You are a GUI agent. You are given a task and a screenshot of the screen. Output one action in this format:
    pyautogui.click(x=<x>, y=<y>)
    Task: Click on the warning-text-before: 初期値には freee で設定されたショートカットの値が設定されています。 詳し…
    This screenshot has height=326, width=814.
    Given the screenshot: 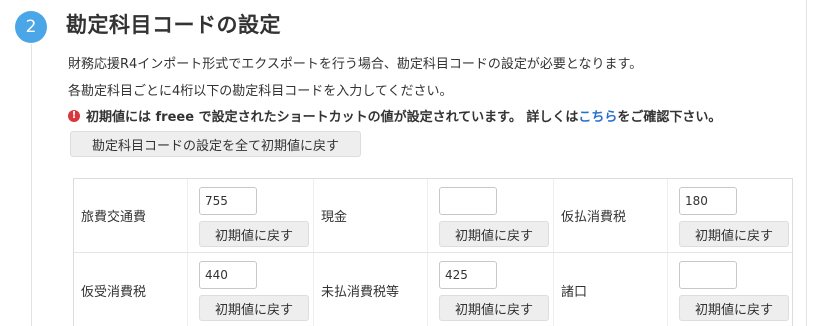 What is the action you would take?
    pyautogui.click(x=332, y=117)
    